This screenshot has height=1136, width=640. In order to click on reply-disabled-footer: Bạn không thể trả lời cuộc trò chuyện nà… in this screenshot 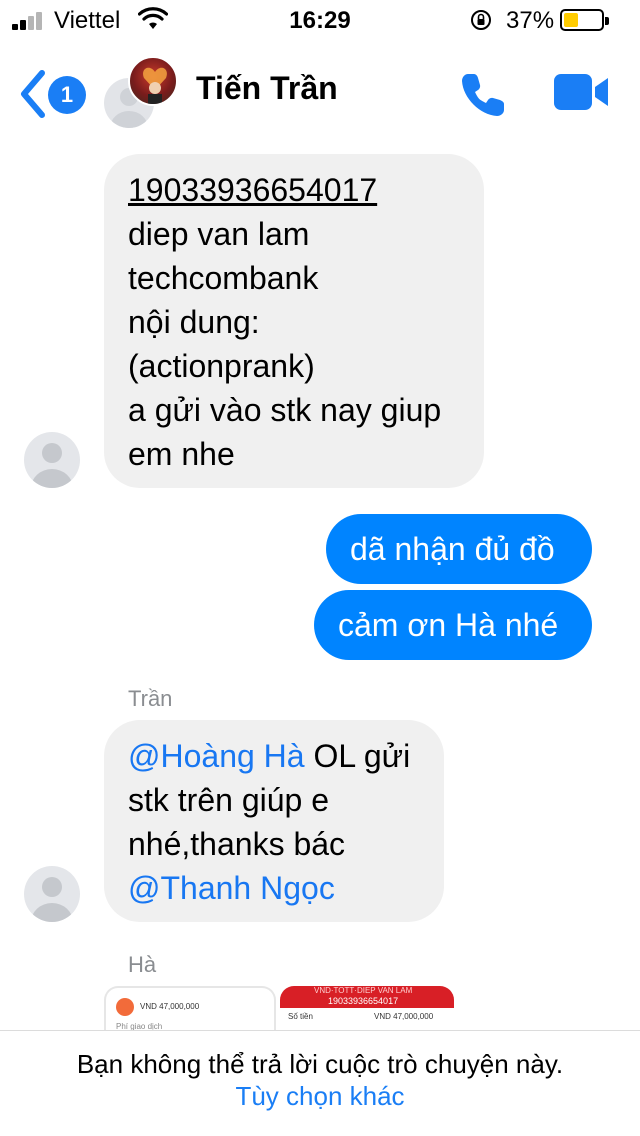, I will do `click(320, 1083)`.